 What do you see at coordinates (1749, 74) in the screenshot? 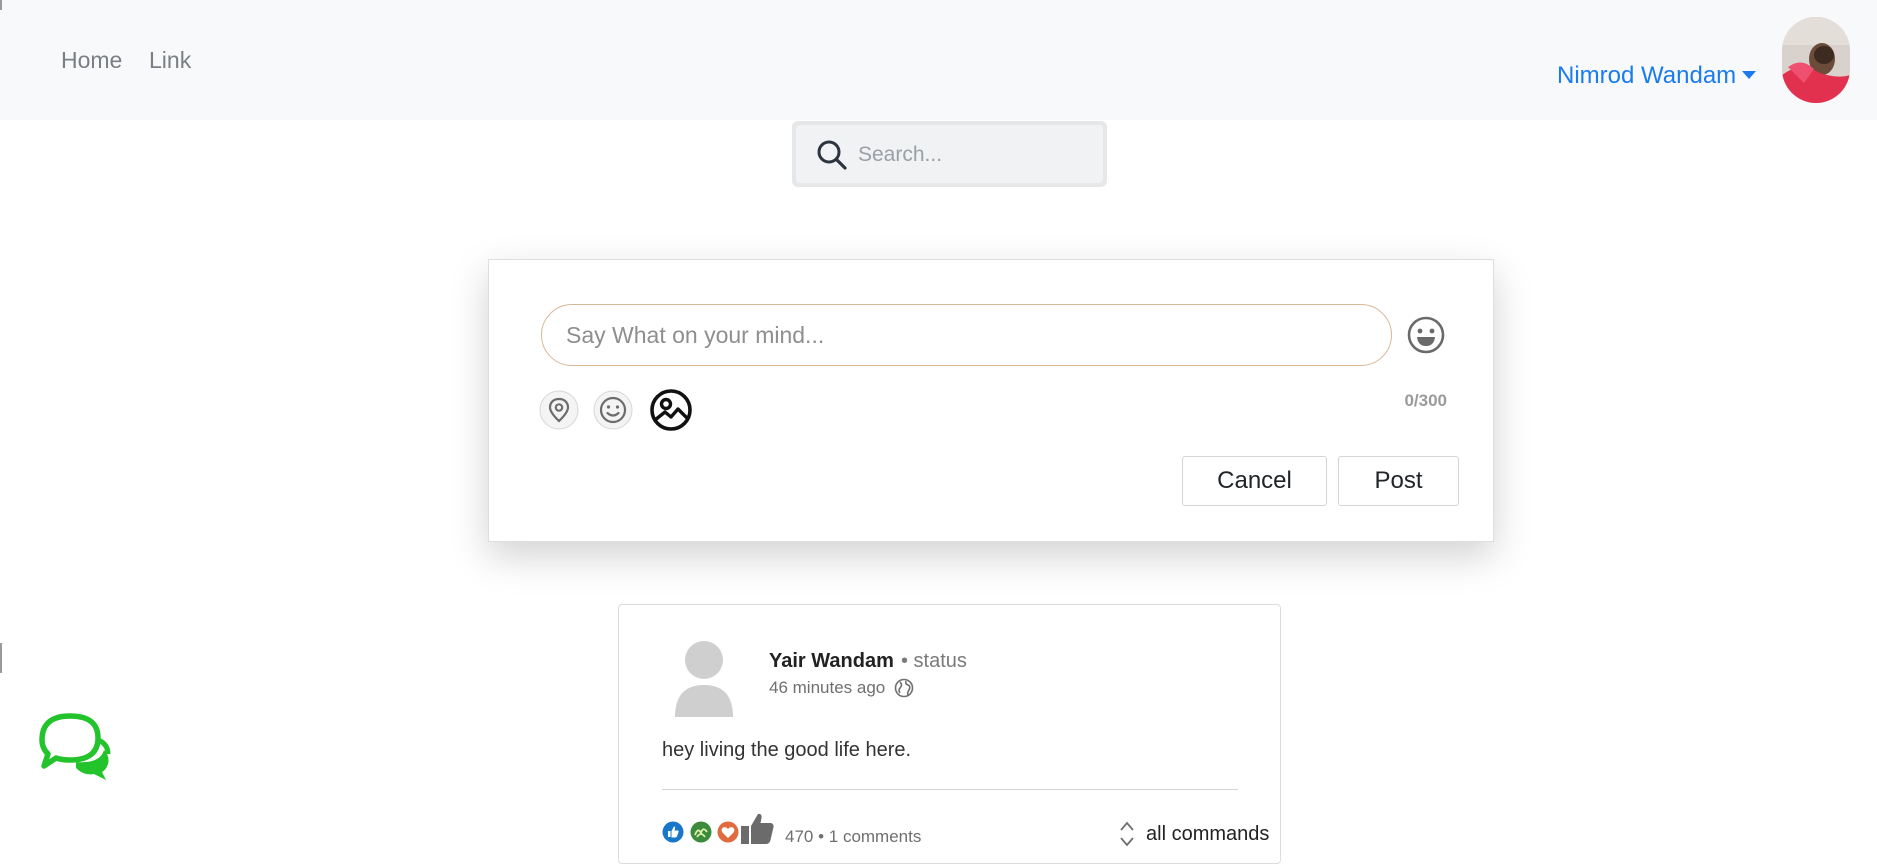
I see `caret-down-icon` at bounding box center [1749, 74].